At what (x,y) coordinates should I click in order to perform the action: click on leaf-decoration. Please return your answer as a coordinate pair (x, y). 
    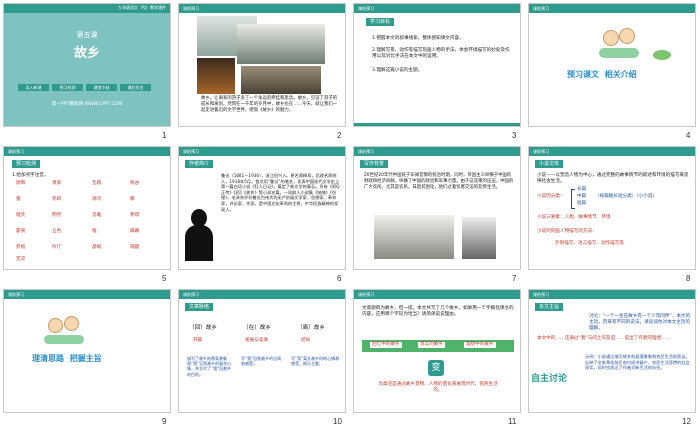
    Looking at the image, I should click on (662, 55).